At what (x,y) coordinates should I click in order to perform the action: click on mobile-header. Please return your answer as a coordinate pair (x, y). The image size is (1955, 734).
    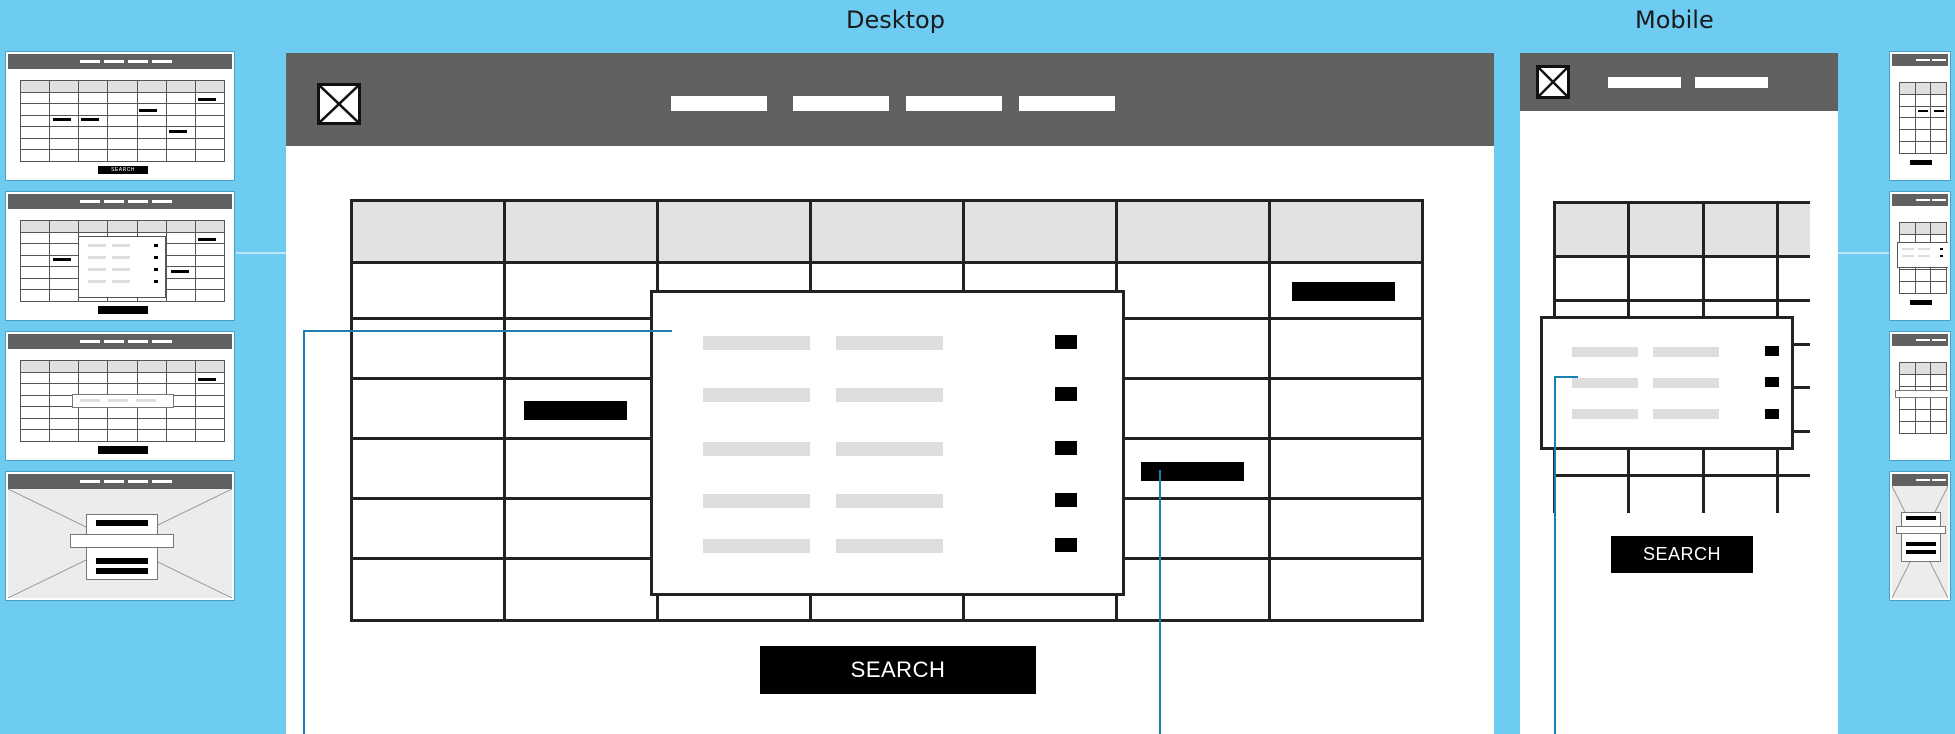
    Looking at the image, I should click on (1679, 82).